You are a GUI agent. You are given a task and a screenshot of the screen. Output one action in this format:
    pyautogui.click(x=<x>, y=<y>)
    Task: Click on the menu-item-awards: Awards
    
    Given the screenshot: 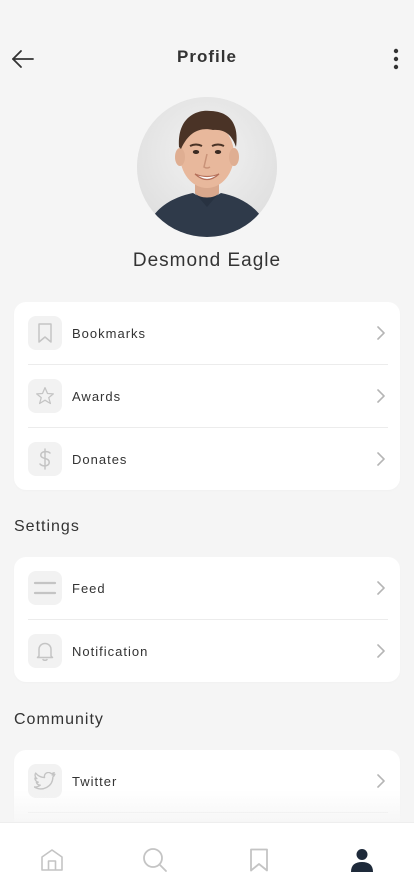 What is the action you would take?
    pyautogui.click(x=208, y=395)
    